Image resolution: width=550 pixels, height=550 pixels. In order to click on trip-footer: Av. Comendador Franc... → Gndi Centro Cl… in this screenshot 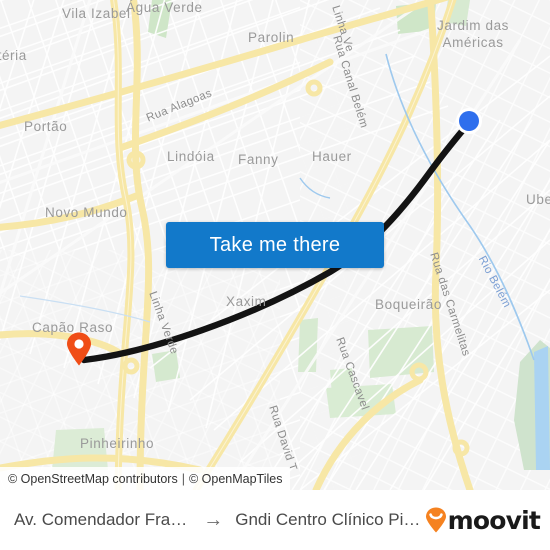, I will do `click(275, 520)`.